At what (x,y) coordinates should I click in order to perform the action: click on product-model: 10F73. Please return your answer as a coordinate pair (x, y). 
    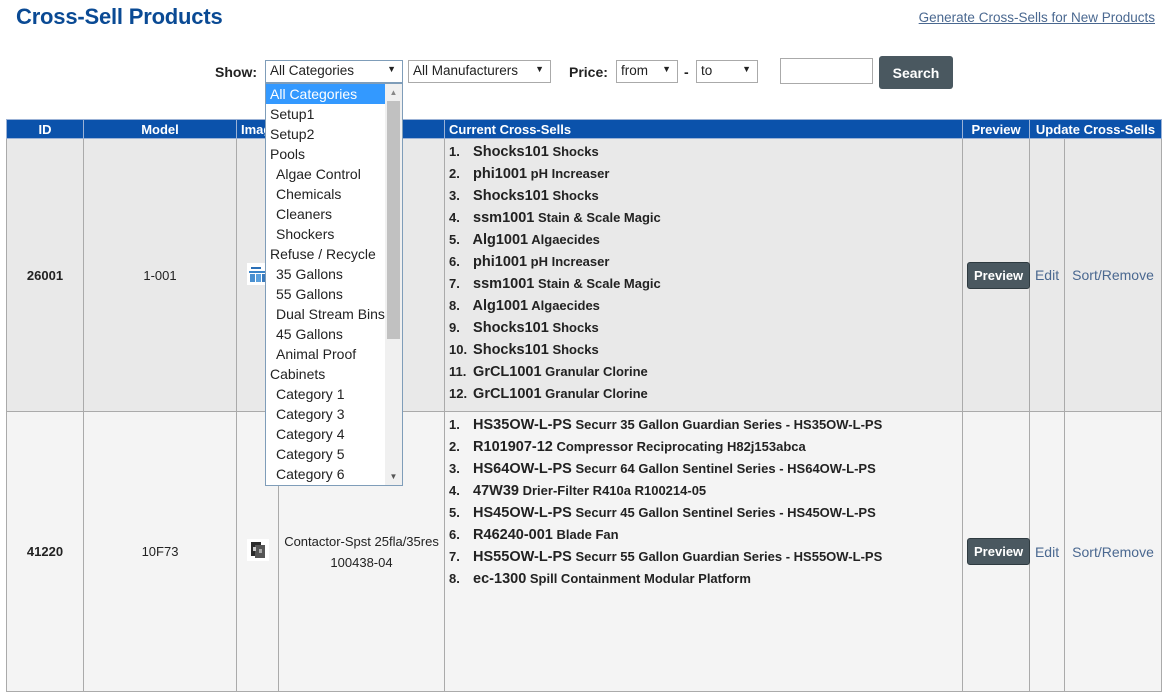
    Looking at the image, I should click on (160, 551).